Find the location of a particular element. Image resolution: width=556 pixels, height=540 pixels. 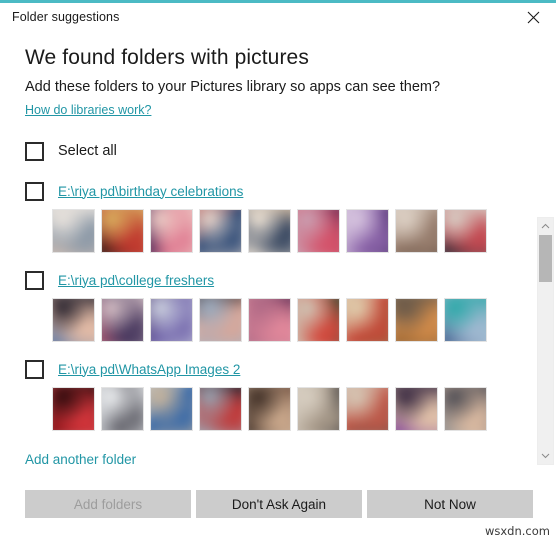

close-button is located at coordinates (533, 17).